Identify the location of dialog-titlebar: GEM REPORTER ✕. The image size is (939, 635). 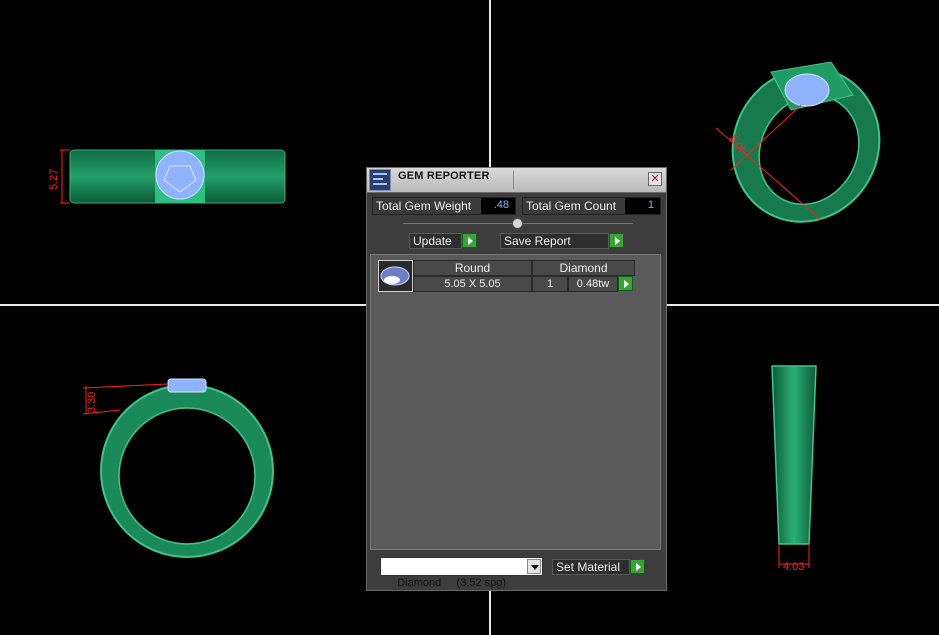
(516, 180).